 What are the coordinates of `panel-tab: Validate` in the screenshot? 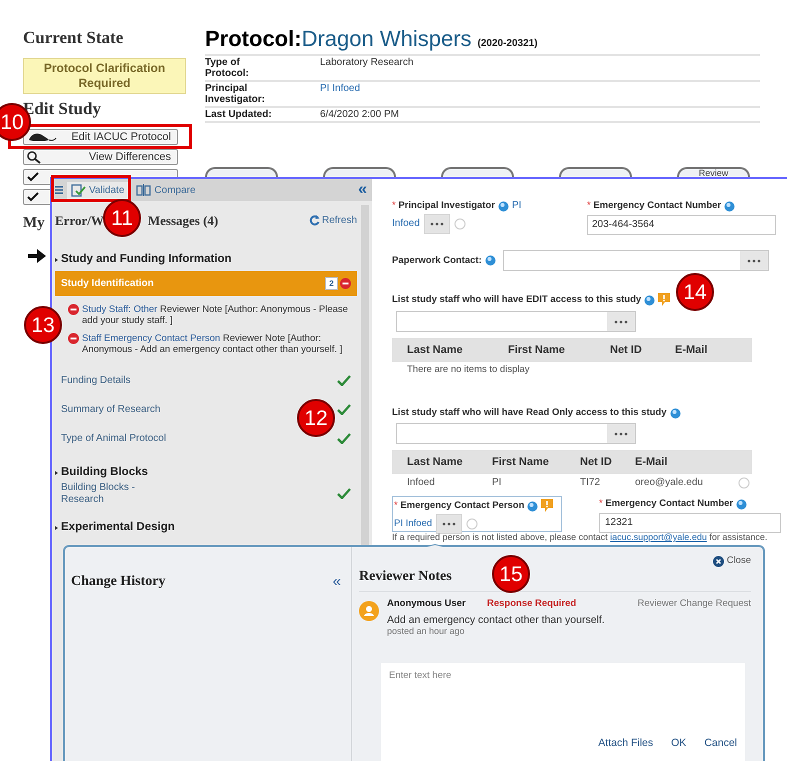 It's located at (97, 190).